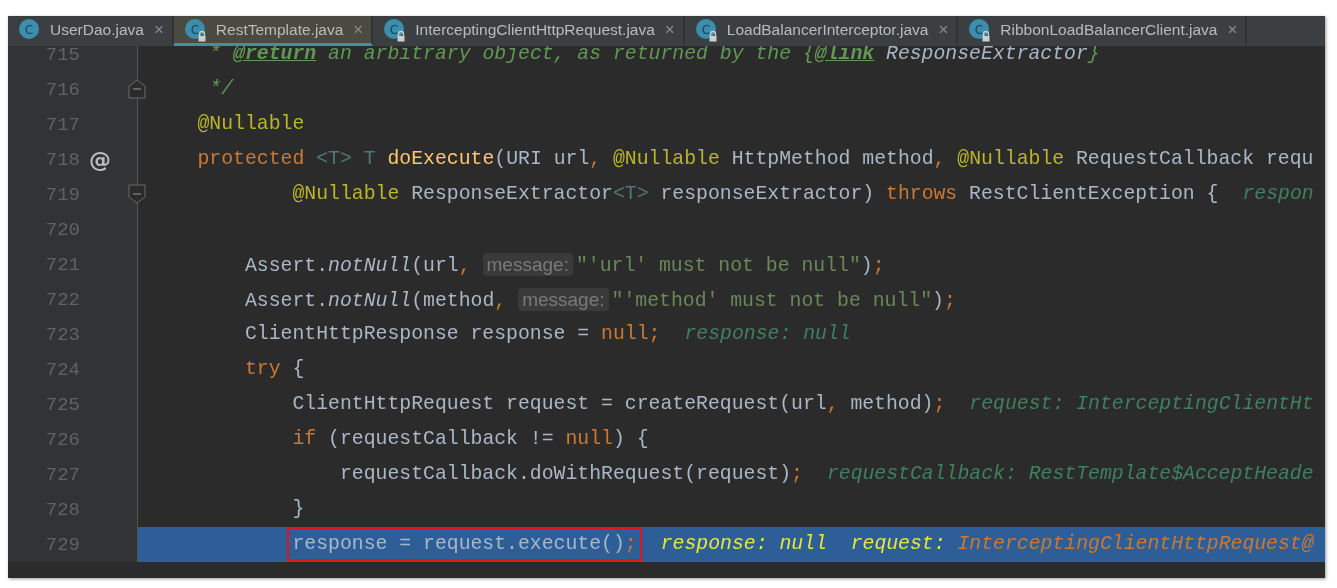  What do you see at coordinates (1141, 404) in the screenshot?
I see `debug-value: request: InterceptingClientHt` at bounding box center [1141, 404].